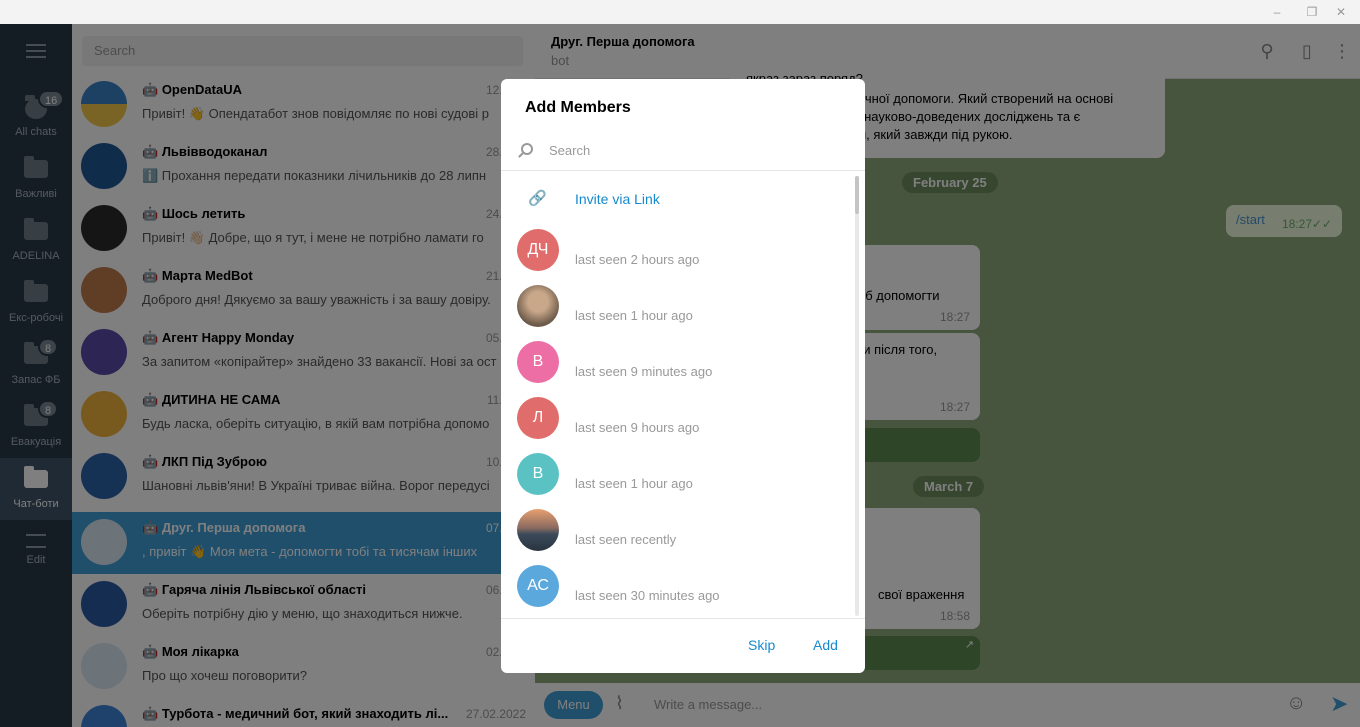 The width and height of the screenshot is (1360, 727). I want to click on member-row: last seen recently, so click(678, 533).